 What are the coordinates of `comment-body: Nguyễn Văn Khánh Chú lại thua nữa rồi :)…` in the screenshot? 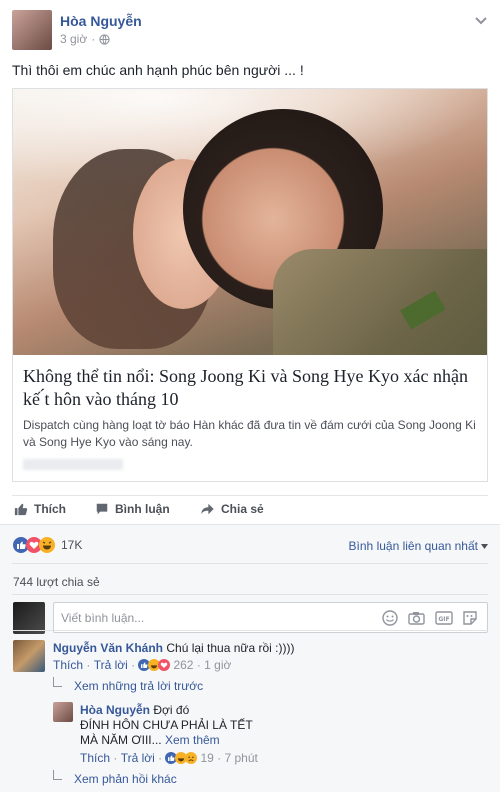 It's located at (173, 648).